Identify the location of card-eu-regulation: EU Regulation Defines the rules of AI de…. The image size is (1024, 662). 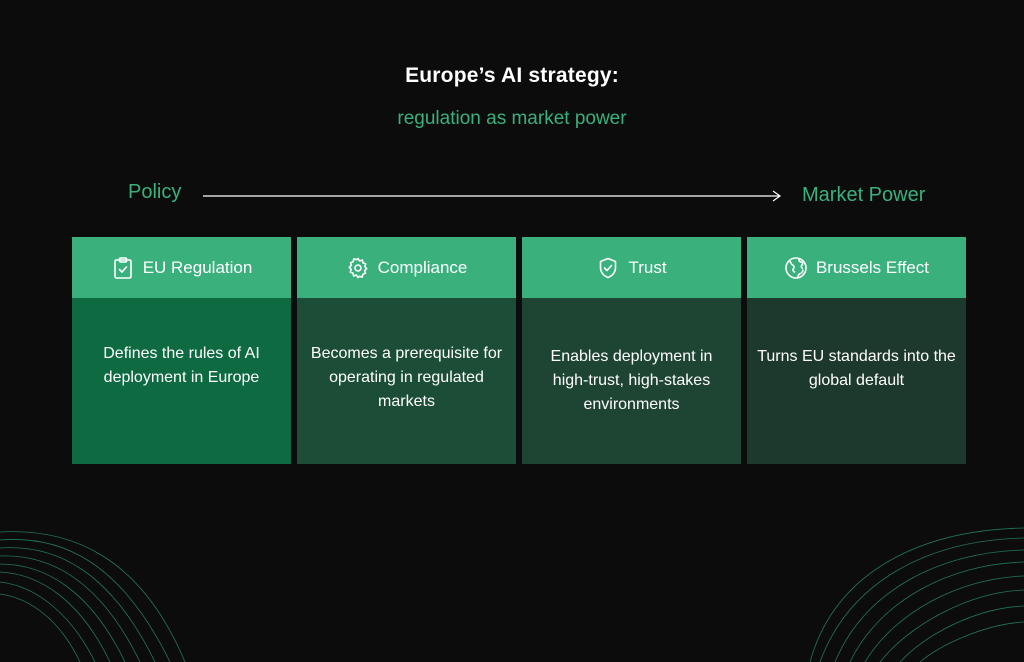
(181, 350).